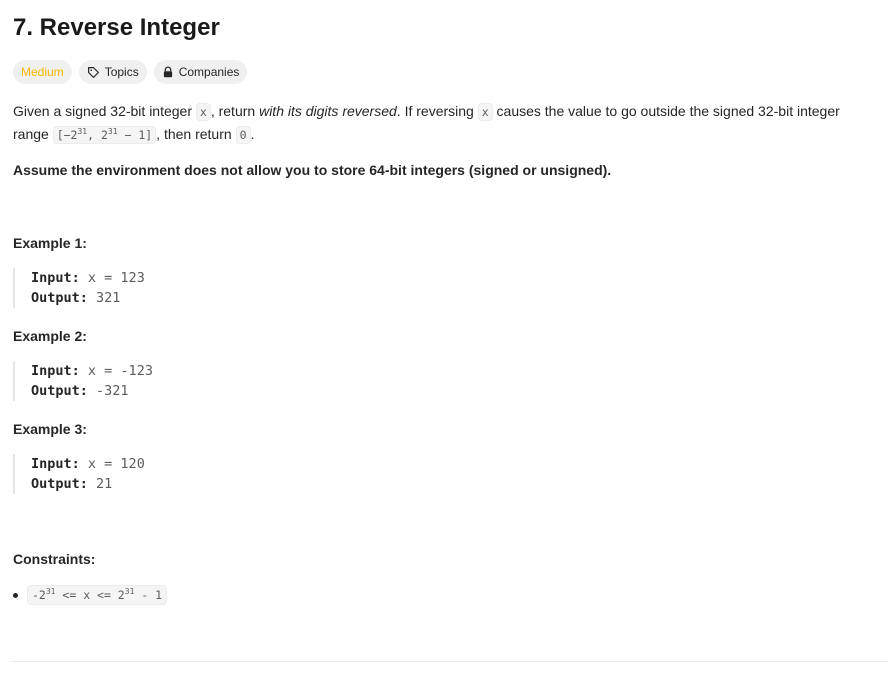  I want to click on difficulty-badge: Medium, so click(42, 72).